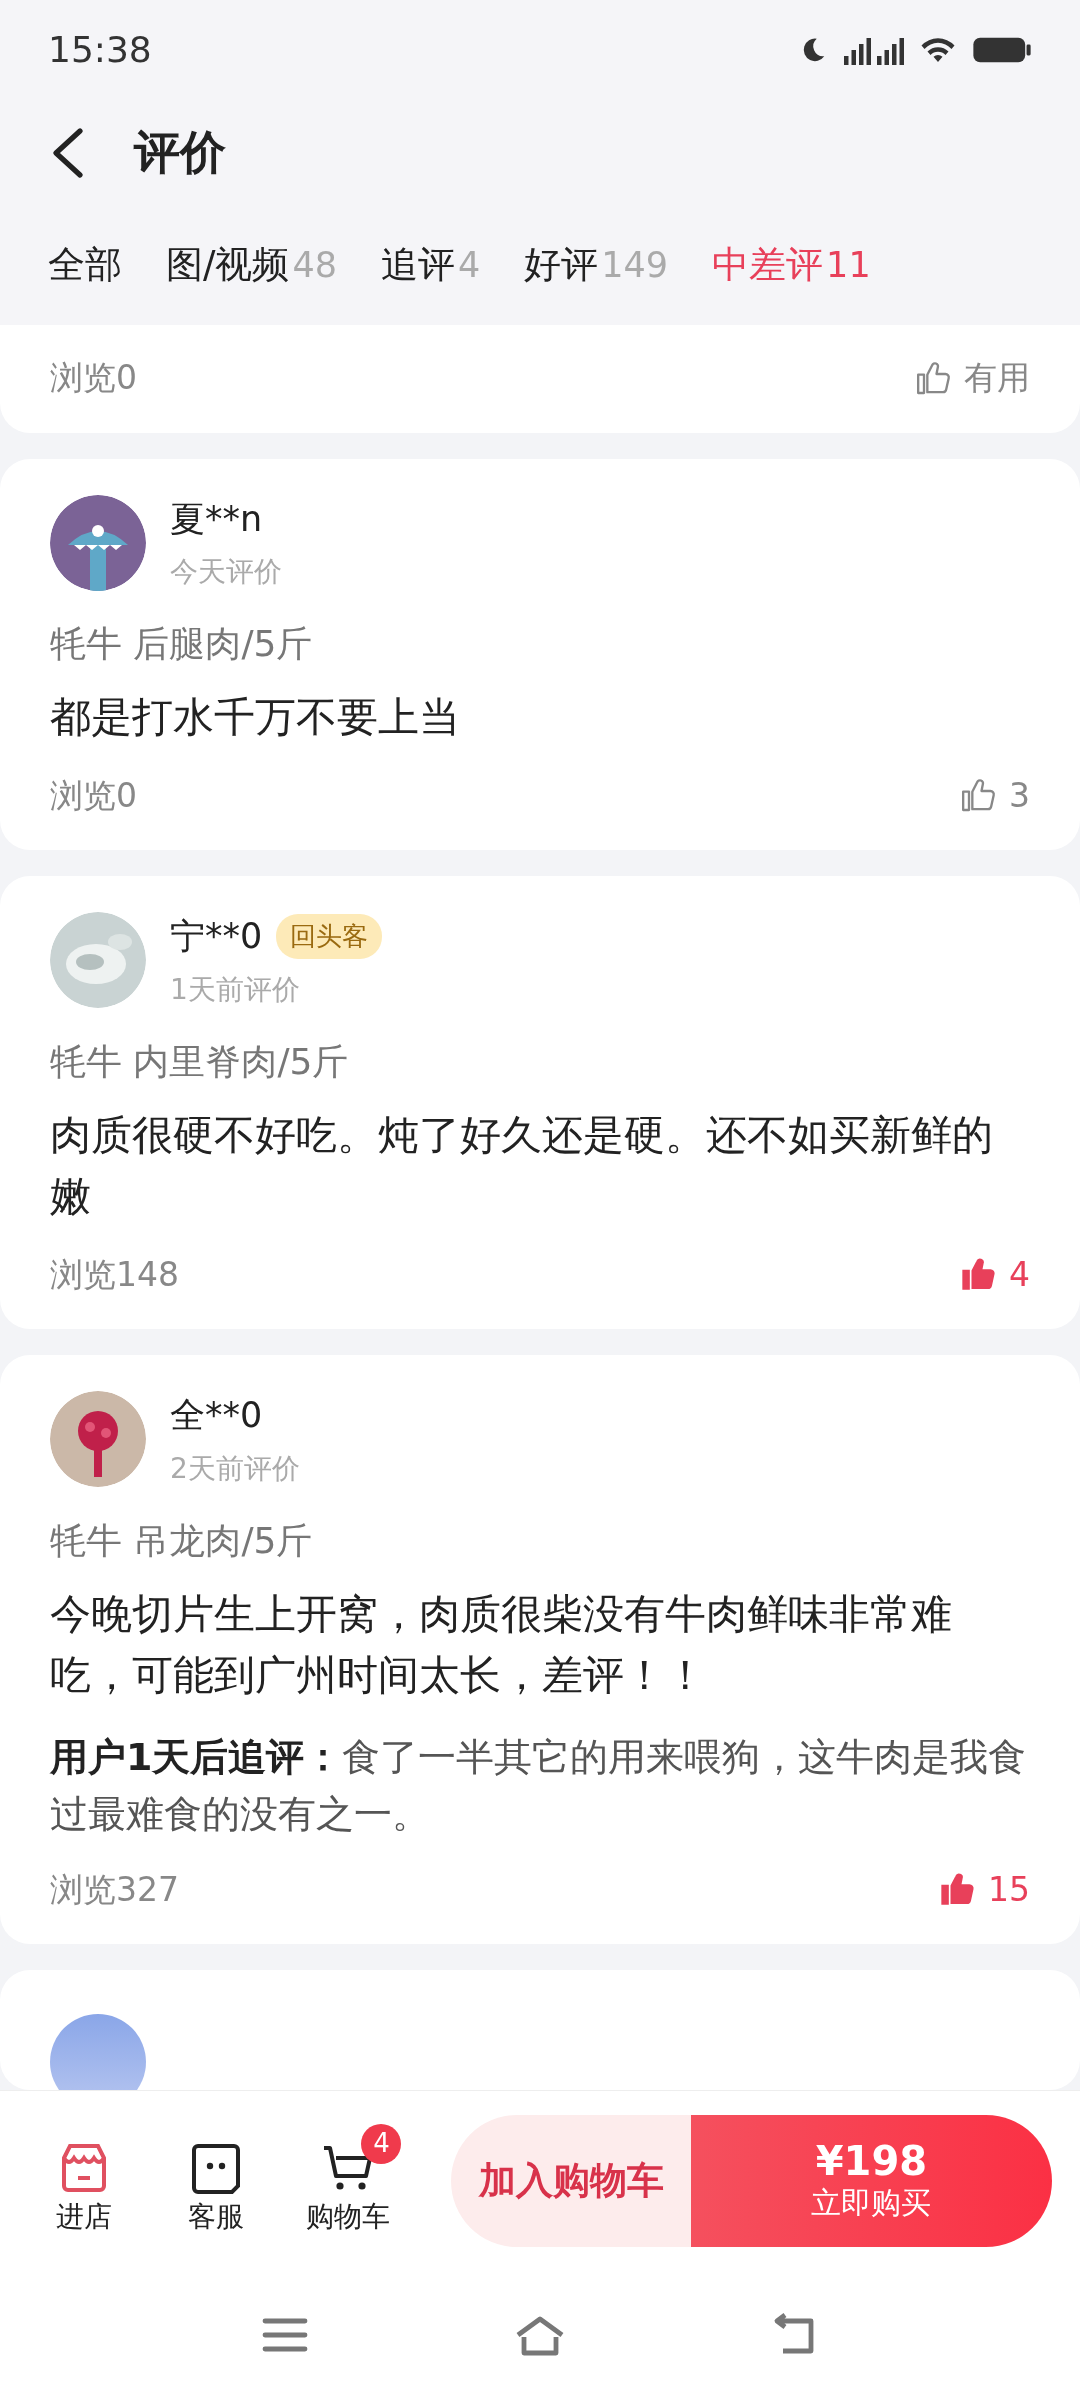  What do you see at coordinates (84, 2180) in the screenshot?
I see `shop-button: 进店` at bounding box center [84, 2180].